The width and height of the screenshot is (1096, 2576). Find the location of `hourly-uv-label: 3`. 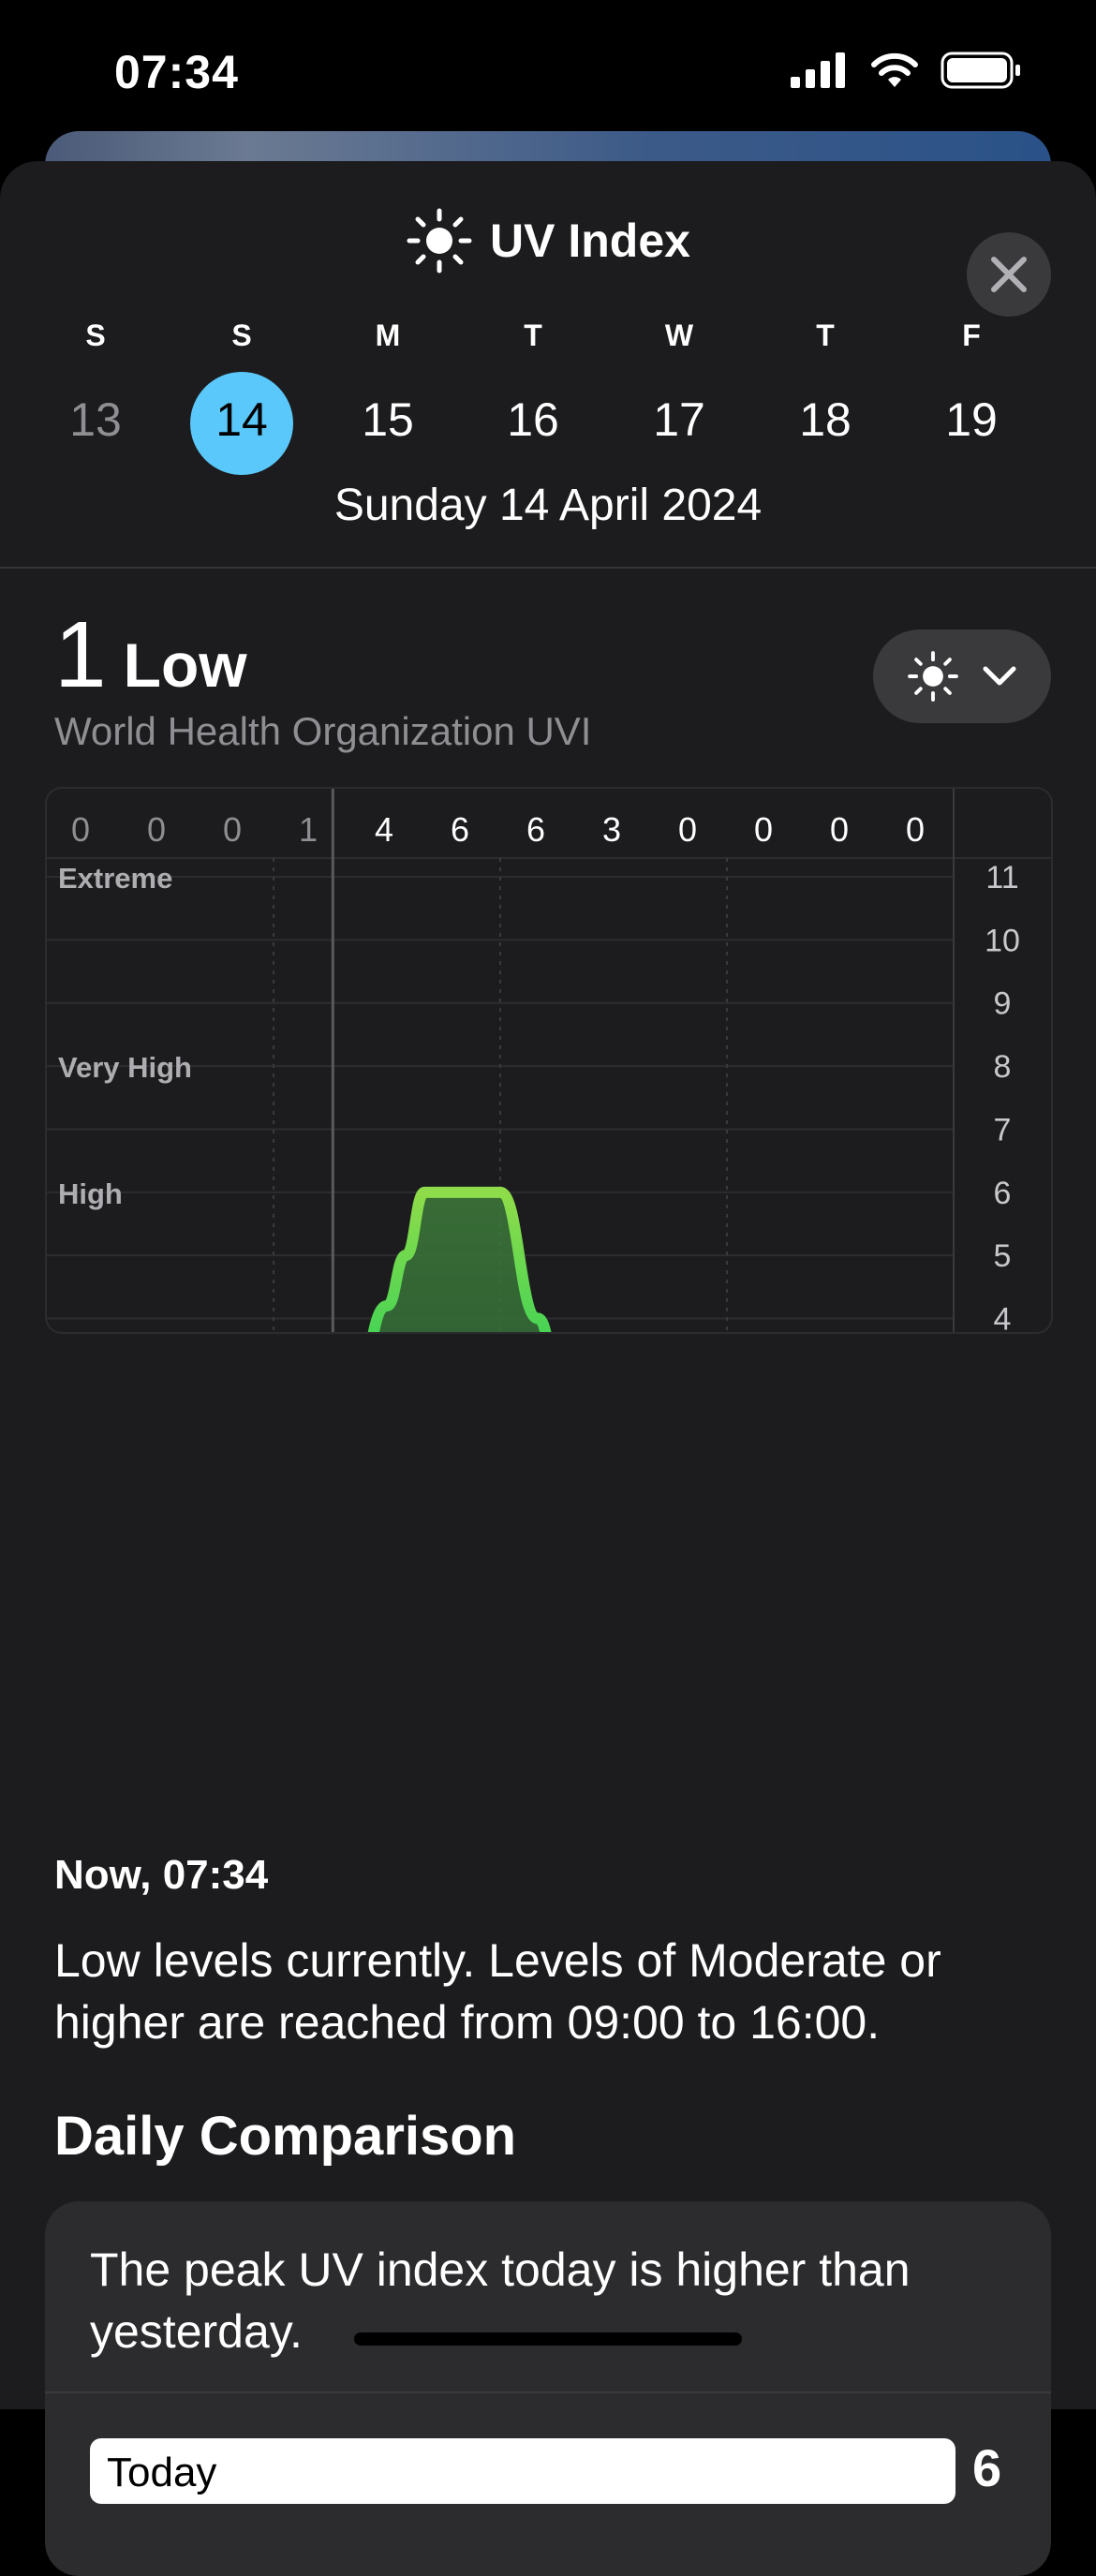

hourly-uv-label: 3 is located at coordinates (611, 829).